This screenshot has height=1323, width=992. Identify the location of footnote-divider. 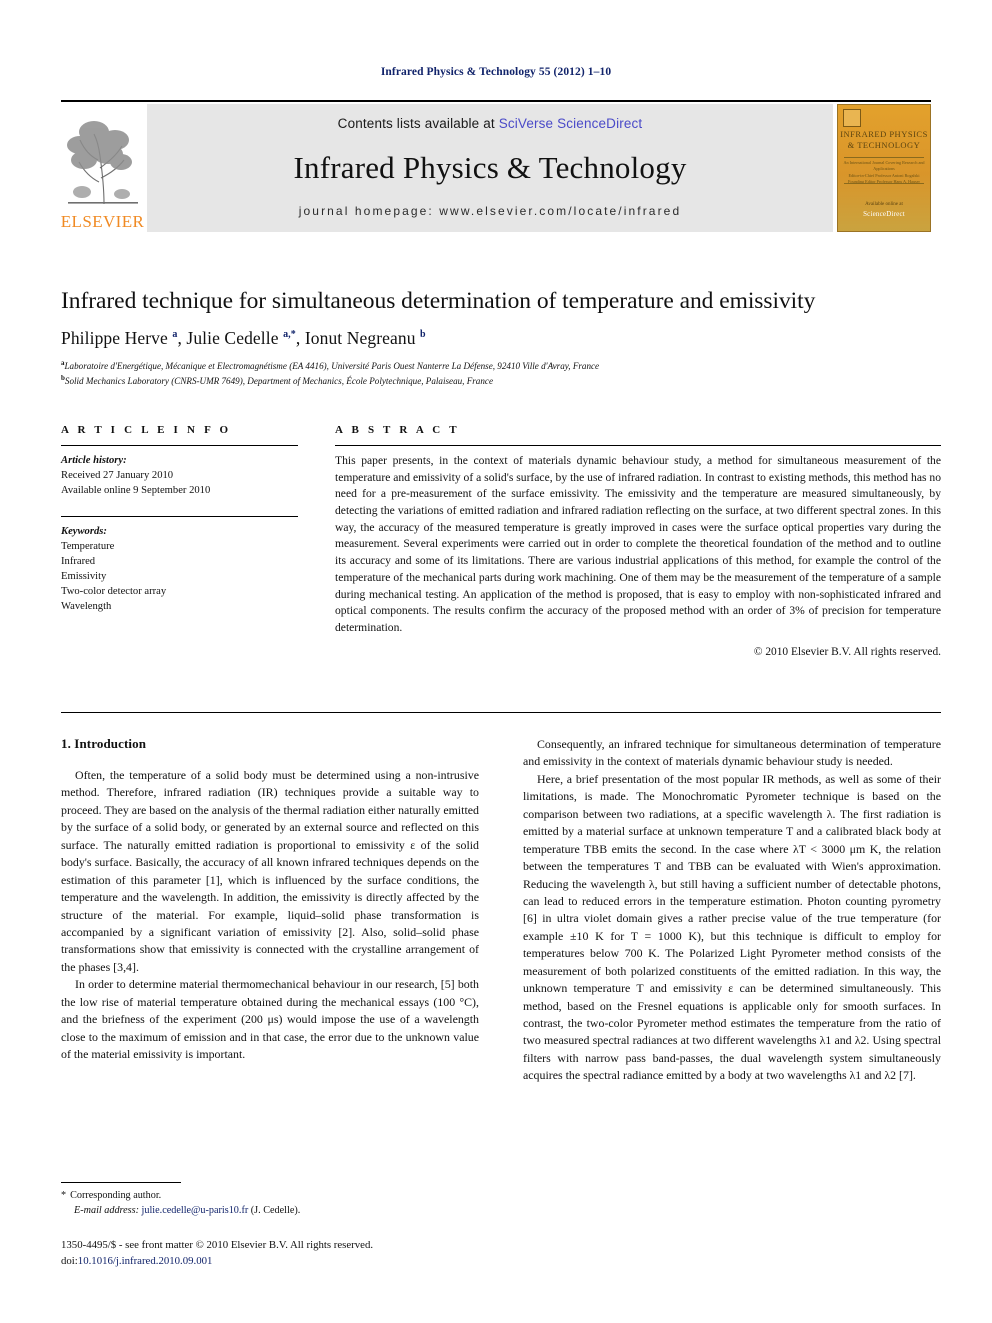
(121, 1182).